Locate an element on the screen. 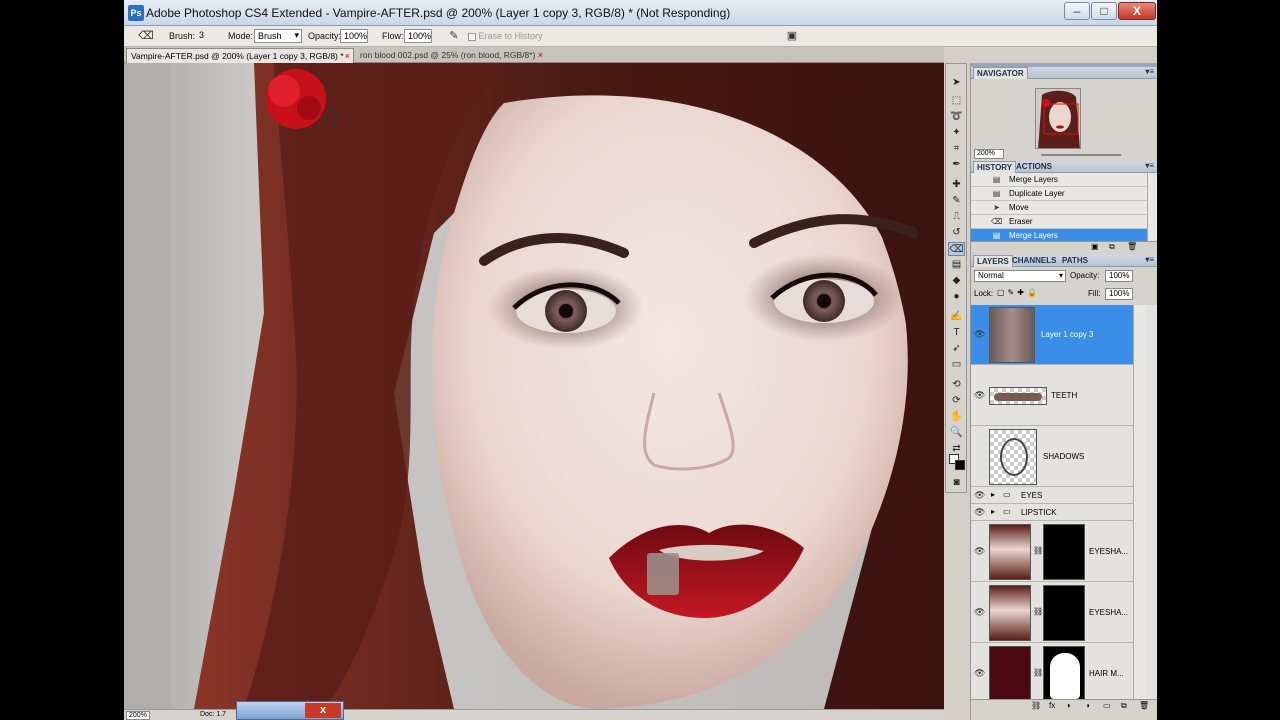  healing-brush-tool-icon: ✚ is located at coordinates (956, 185).